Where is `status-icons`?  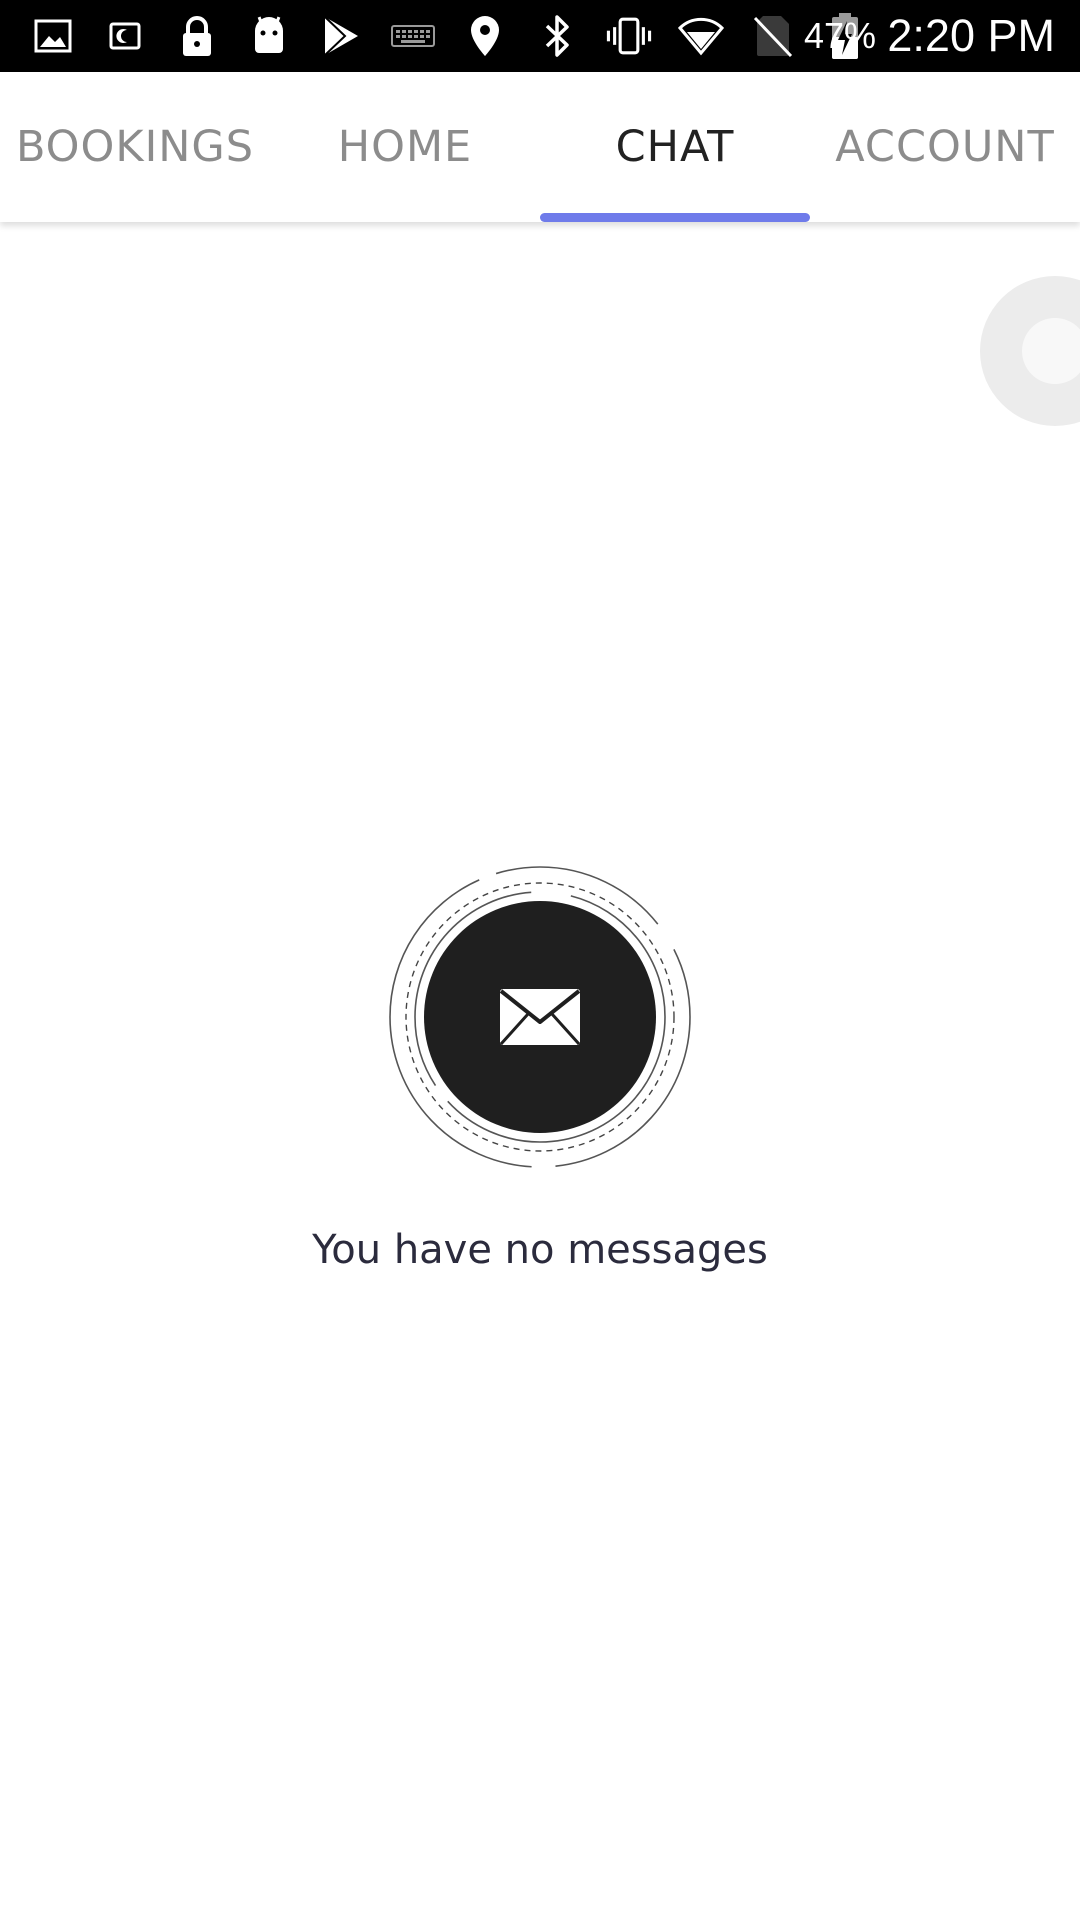
status-icons is located at coordinates (449, 36).